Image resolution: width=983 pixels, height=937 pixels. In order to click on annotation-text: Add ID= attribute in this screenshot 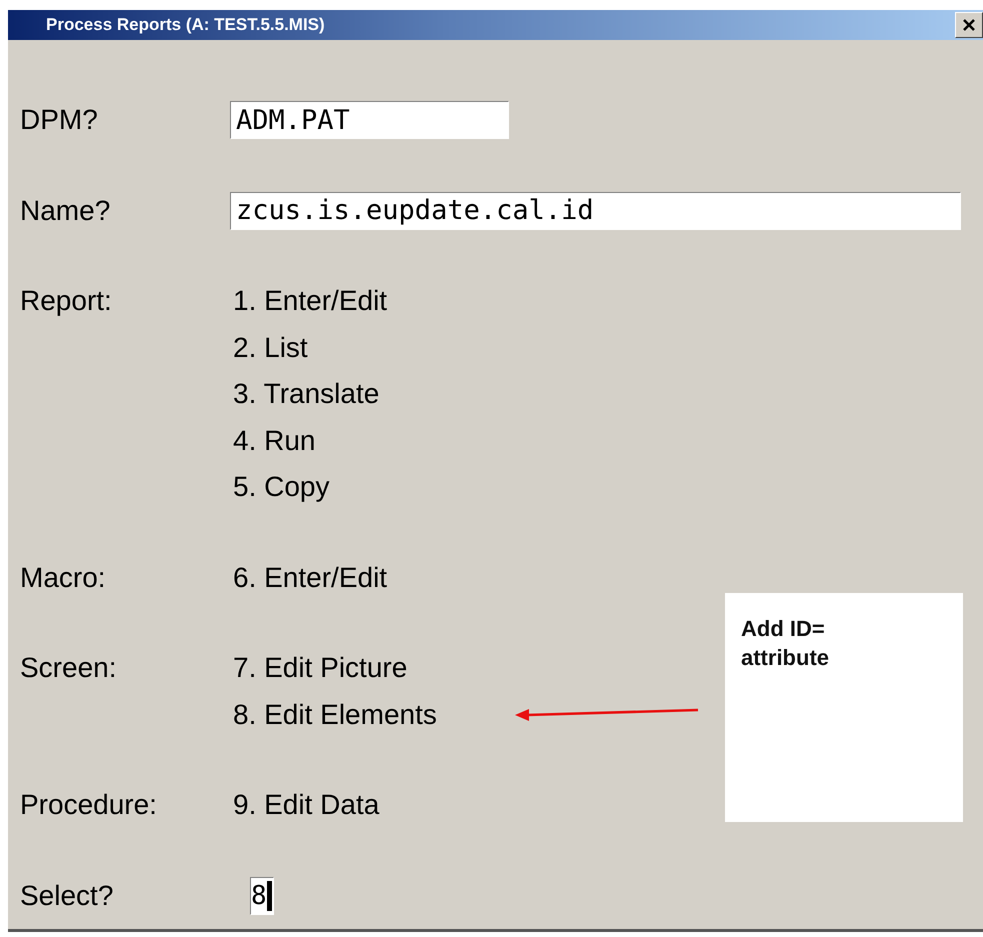, I will do `click(785, 643)`.